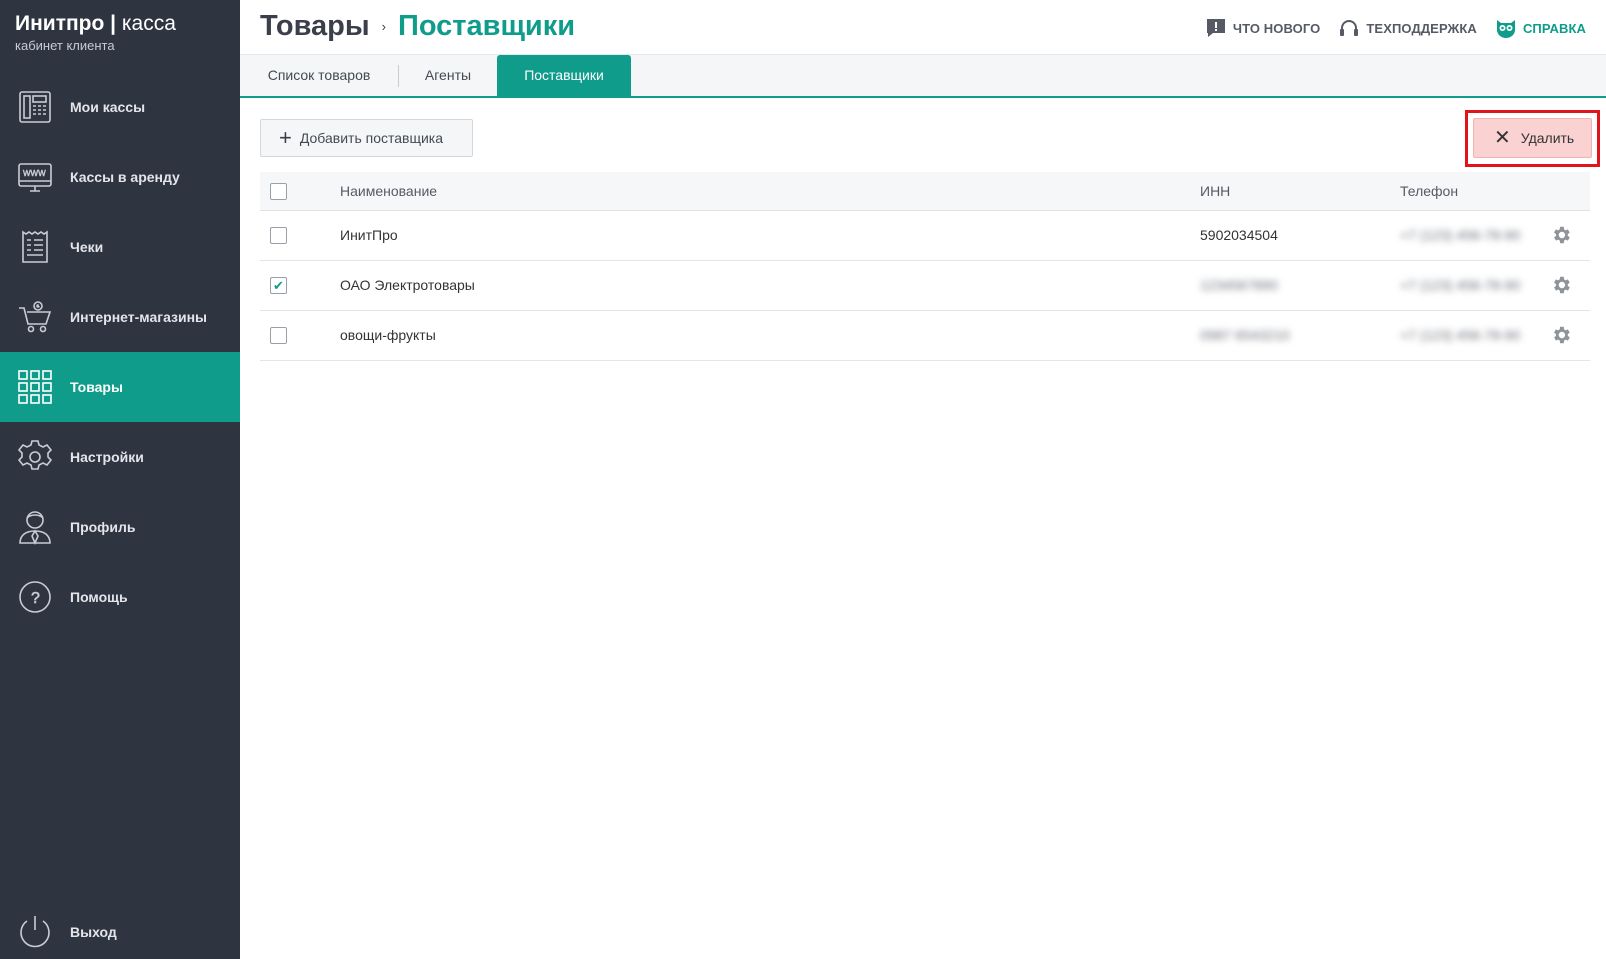  Describe the element at coordinates (95, 23) in the screenshot. I see `brand-title: Инитпро | касса` at that location.